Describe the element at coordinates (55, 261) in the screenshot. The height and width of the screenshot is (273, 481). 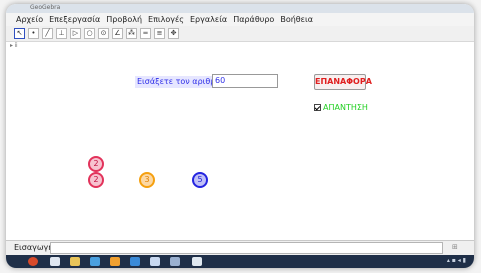
I see `explorer-icon` at that location.